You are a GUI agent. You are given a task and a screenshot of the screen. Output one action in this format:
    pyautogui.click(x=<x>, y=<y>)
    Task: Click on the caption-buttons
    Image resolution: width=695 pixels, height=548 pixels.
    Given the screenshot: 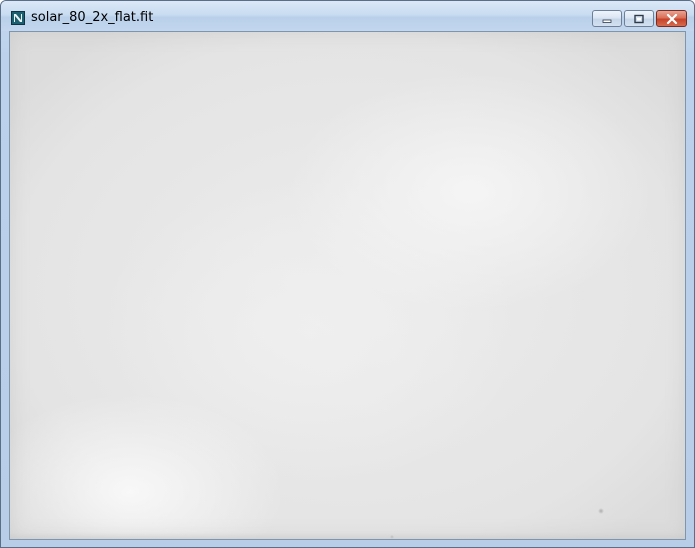 What is the action you would take?
    pyautogui.click(x=639, y=18)
    